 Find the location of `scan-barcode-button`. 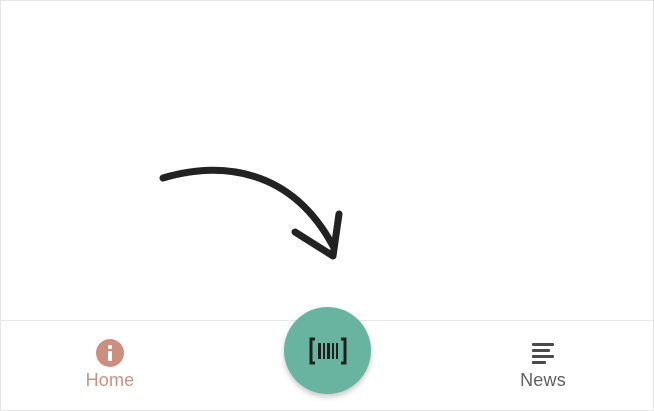

scan-barcode-button is located at coordinates (327, 350).